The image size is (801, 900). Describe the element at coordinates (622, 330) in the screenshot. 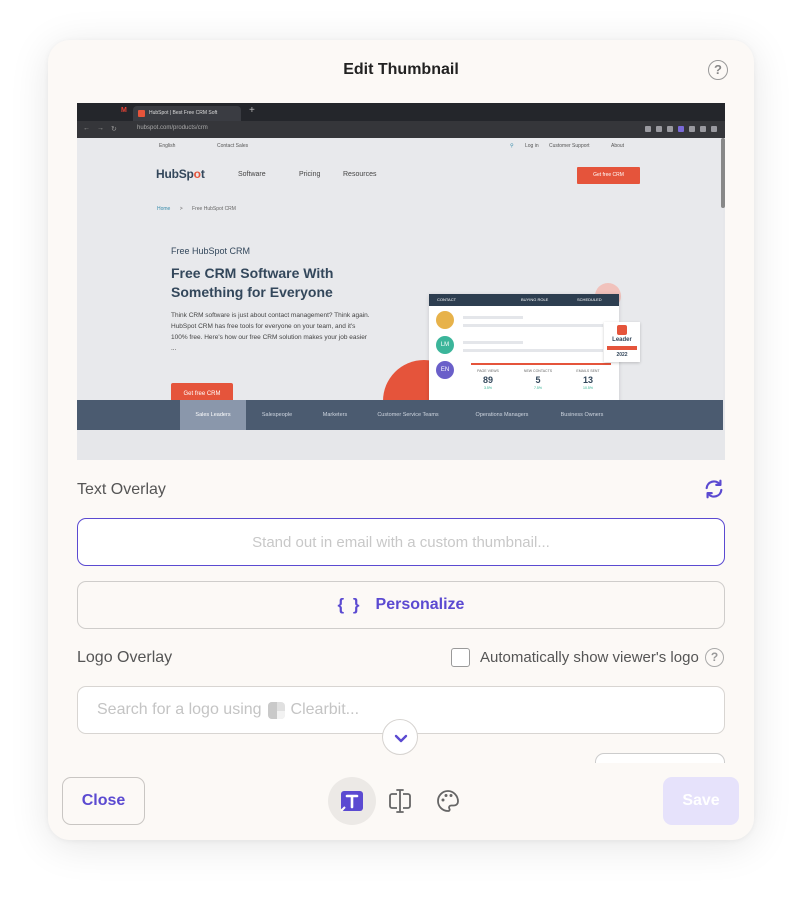

I see `g2-logo-icon` at that location.